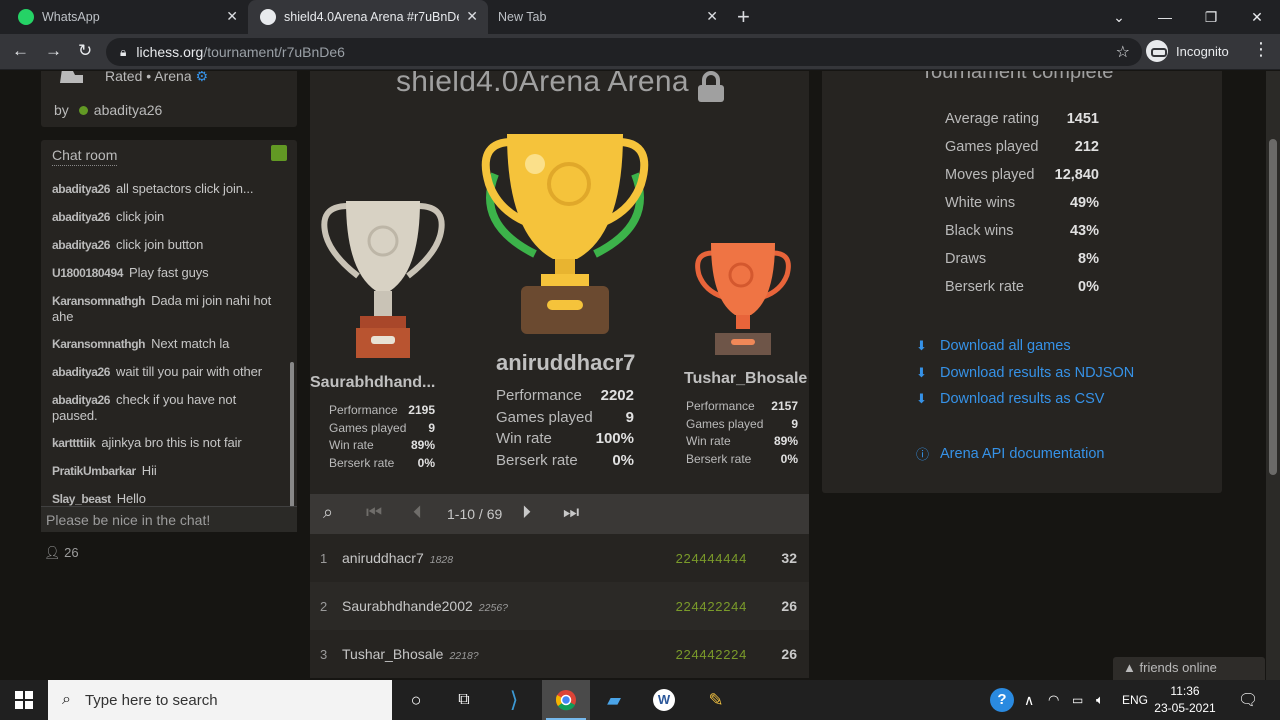 Image resolution: width=1280 pixels, height=720 pixels. What do you see at coordinates (571, 512) in the screenshot?
I see `last-page-icon: ⏭` at bounding box center [571, 512].